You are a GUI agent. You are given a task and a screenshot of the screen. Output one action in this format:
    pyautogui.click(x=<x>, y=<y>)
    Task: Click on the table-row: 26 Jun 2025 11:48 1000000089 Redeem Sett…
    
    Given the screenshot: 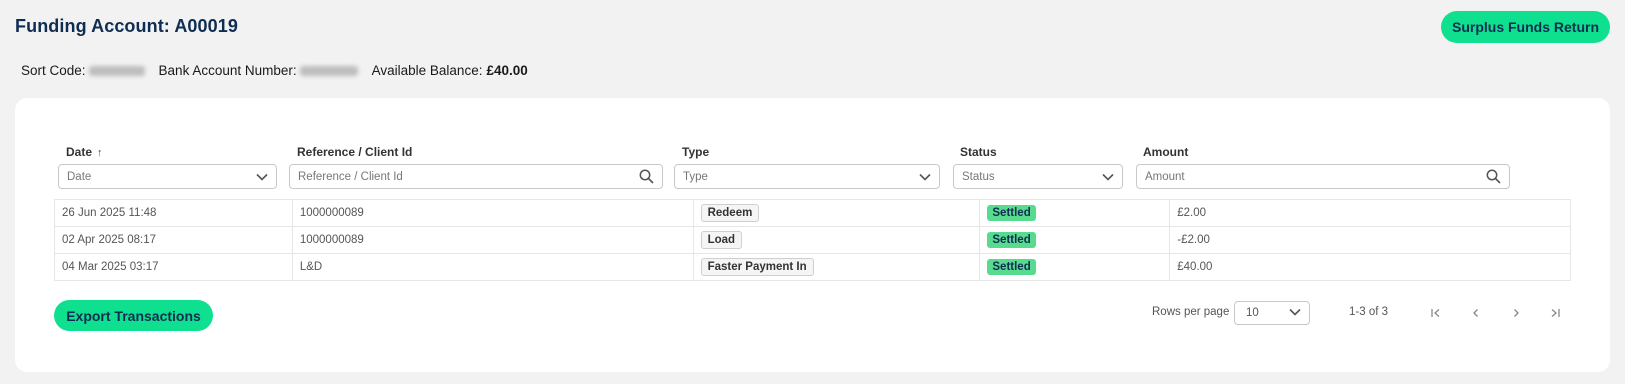 What is the action you would take?
    pyautogui.click(x=813, y=213)
    